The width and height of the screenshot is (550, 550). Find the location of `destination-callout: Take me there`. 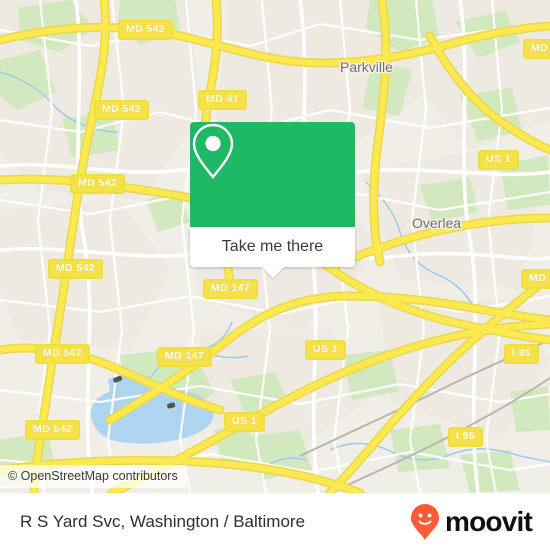

destination-callout: Take me there is located at coordinates (272, 200).